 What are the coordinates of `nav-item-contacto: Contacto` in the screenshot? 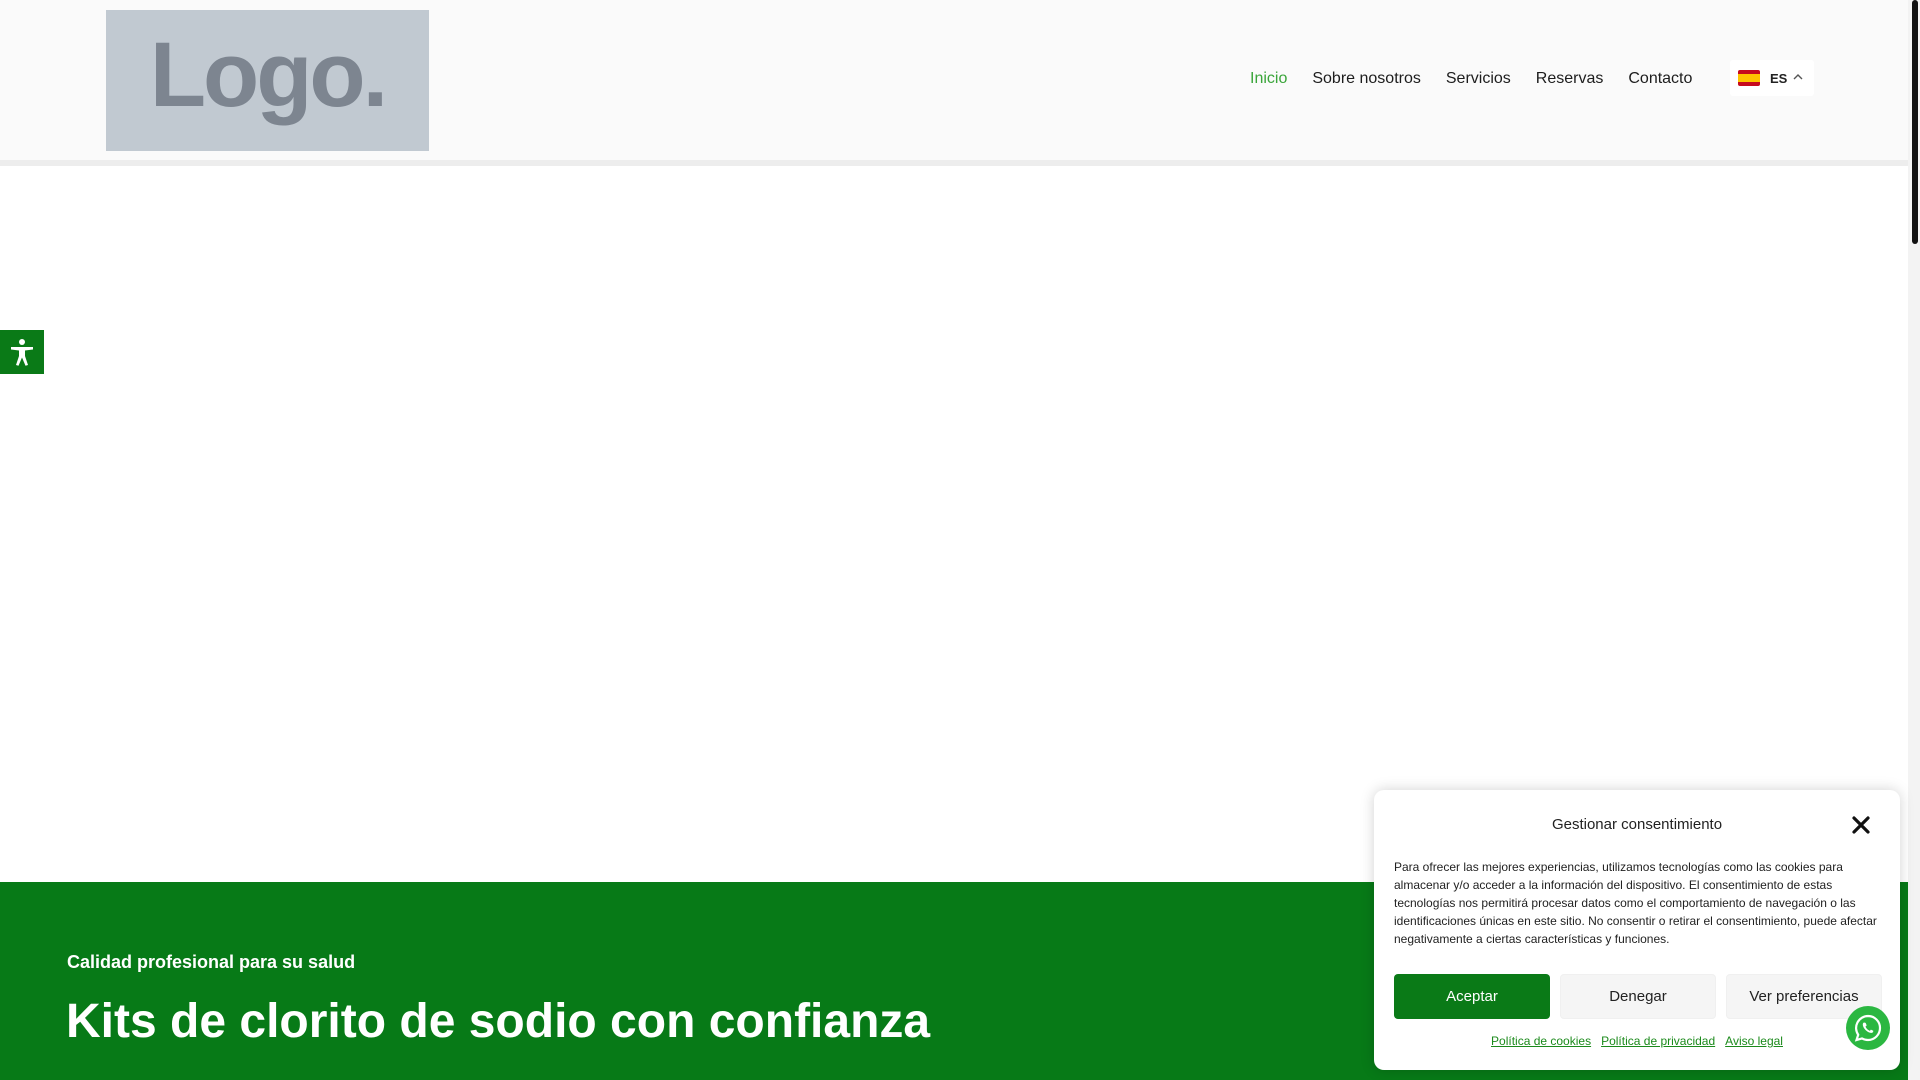 It's located at (1660, 79).